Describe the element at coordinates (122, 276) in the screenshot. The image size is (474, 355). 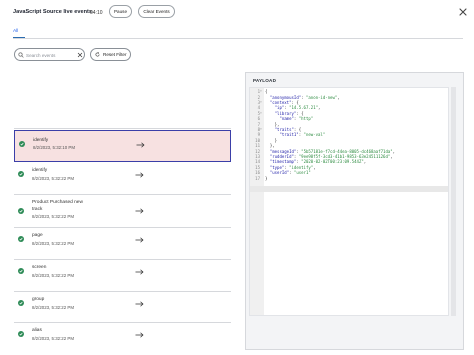
I see `event-list-item: screen 8/2/2023, 5:32:22 PM` at that location.